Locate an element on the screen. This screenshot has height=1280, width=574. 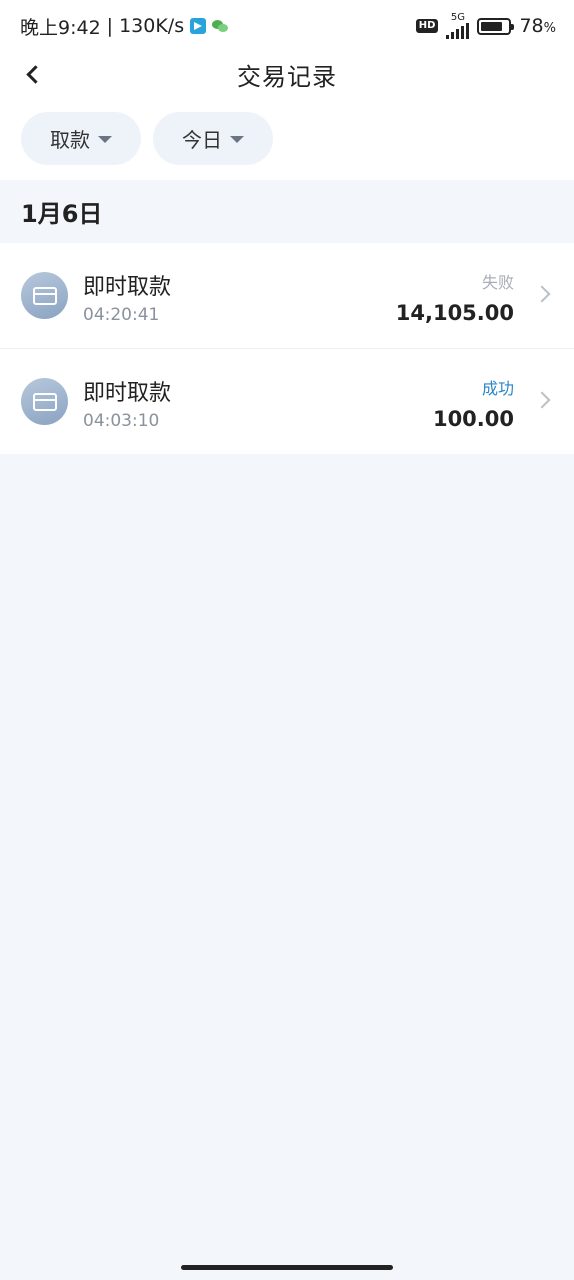
filter-bar: 取款 今日 is located at coordinates (287, 138).